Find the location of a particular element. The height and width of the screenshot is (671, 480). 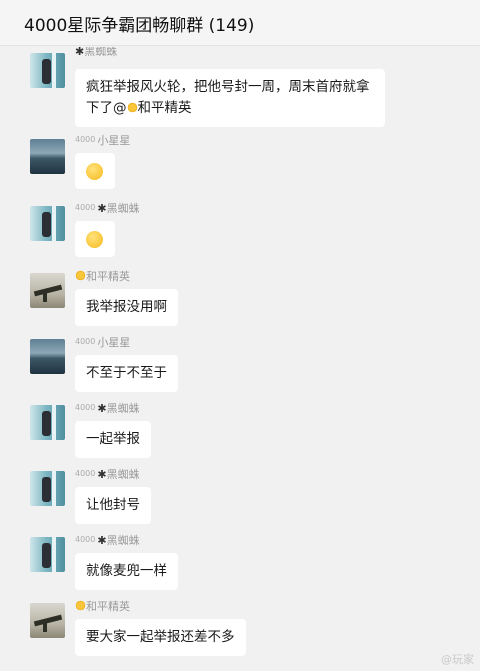

message-bubble: 不至于不至于 is located at coordinates (126, 373).